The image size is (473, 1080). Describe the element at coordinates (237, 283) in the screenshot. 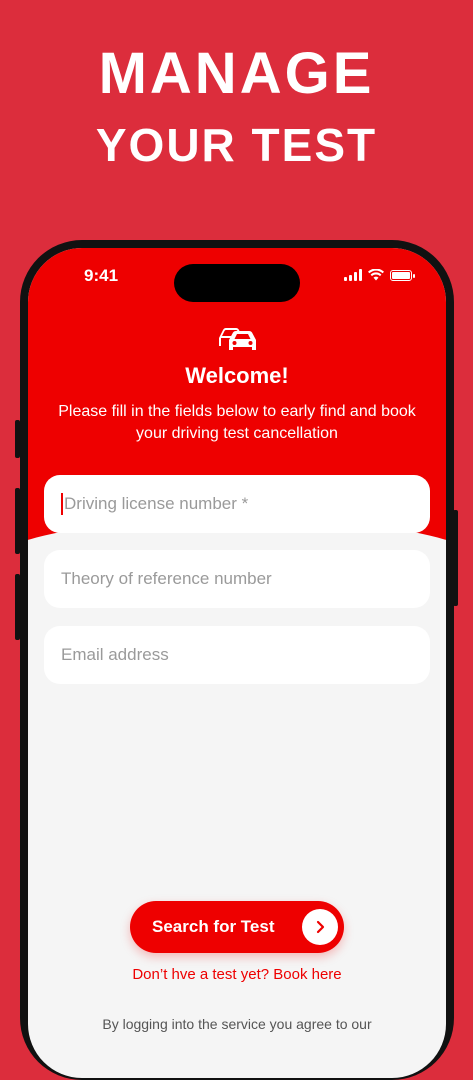

I see `dynamic-island` at that location.